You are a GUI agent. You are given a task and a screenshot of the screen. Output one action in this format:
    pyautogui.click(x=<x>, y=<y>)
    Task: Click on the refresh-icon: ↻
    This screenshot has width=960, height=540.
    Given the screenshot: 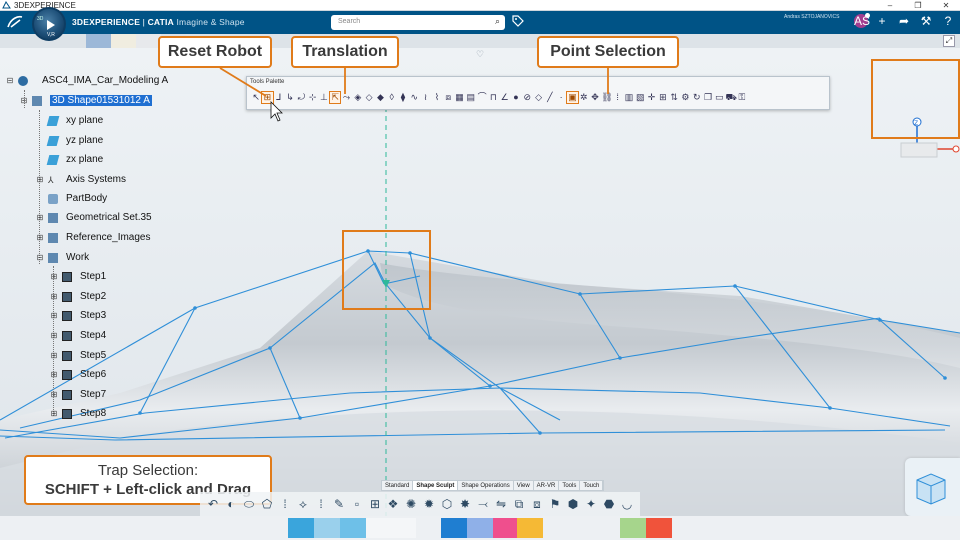 What is the action you would take?
    pyautogui.click(x=697, y=97)
    